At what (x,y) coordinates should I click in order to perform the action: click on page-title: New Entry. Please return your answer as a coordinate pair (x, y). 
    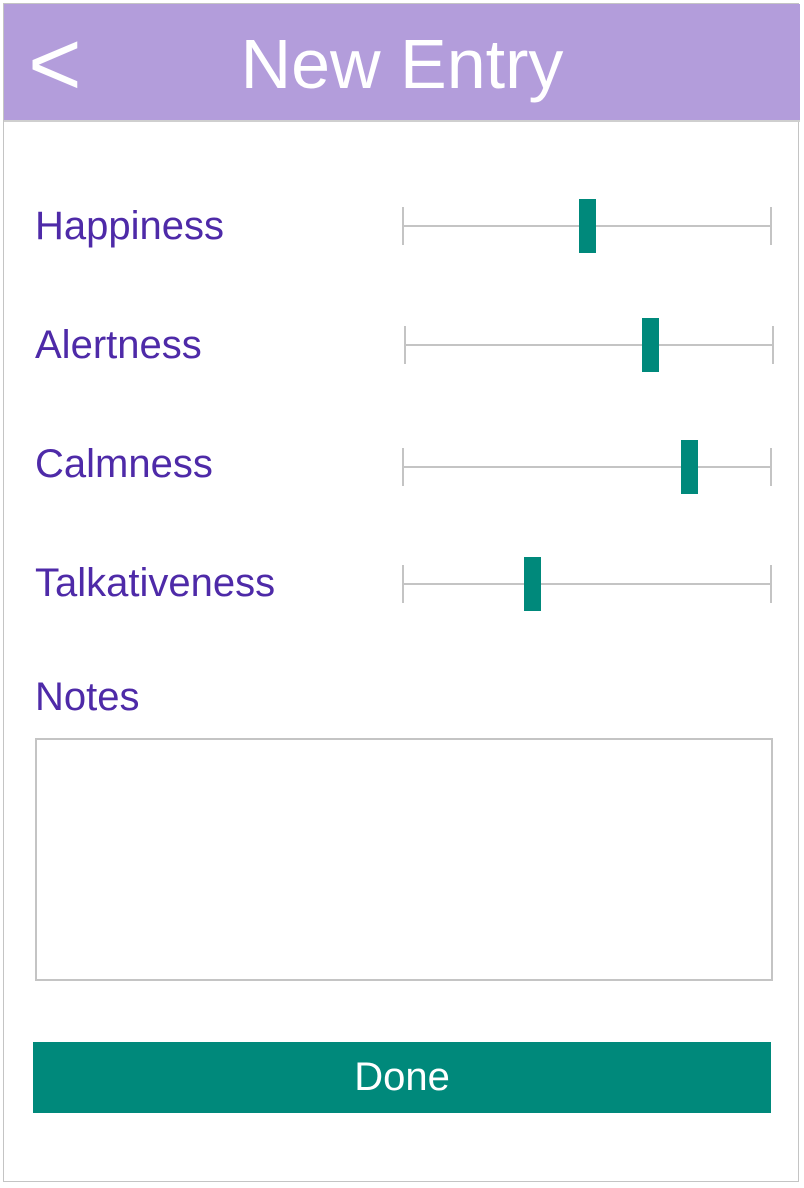
    Looking at the image, I should click on (402, 64).